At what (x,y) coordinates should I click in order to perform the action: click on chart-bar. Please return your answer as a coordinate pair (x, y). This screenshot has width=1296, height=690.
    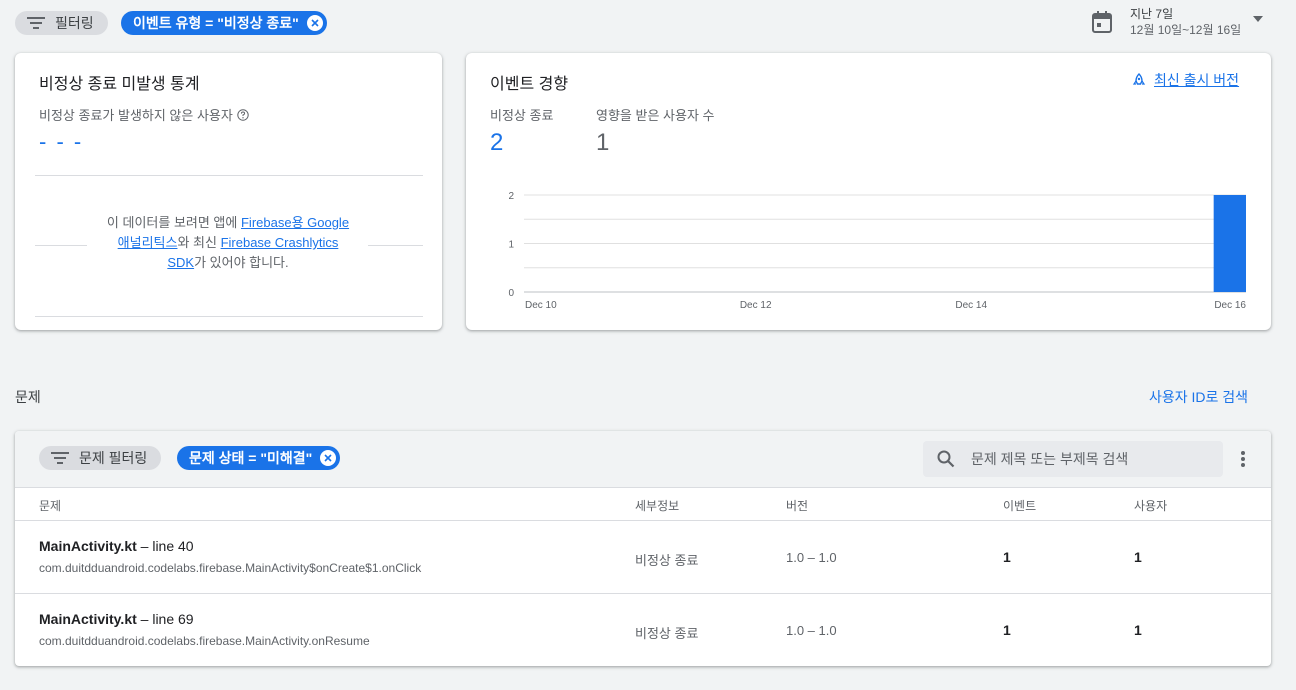
    Looking at the image, I should click on (1229, 243).